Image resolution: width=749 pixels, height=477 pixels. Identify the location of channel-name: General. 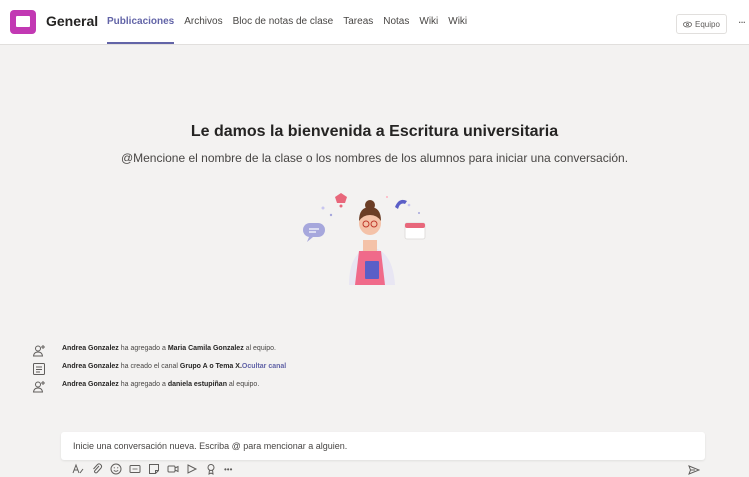
(72, 21).